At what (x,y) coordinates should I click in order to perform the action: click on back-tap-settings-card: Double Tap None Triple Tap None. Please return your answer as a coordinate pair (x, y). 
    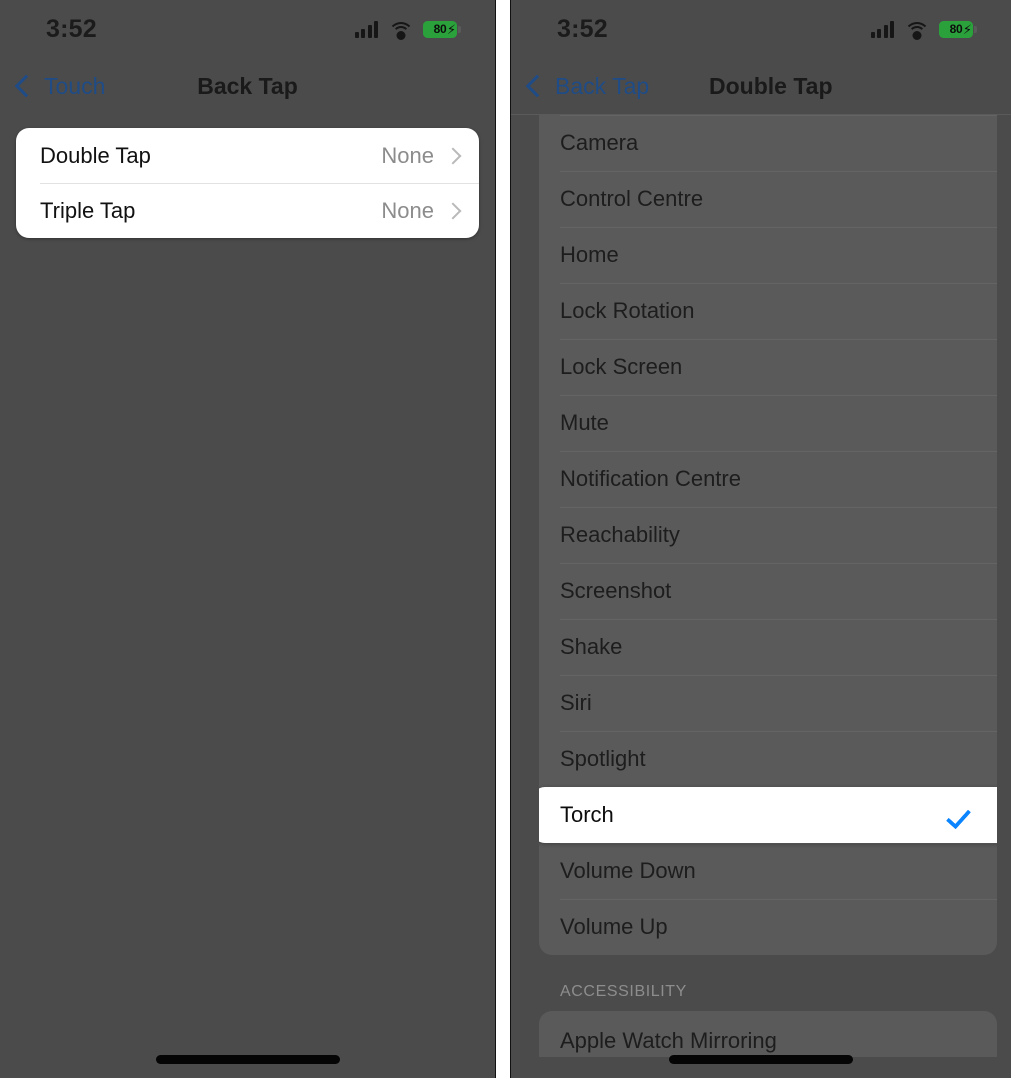
    Looking at the image, I should click on (247, 183).